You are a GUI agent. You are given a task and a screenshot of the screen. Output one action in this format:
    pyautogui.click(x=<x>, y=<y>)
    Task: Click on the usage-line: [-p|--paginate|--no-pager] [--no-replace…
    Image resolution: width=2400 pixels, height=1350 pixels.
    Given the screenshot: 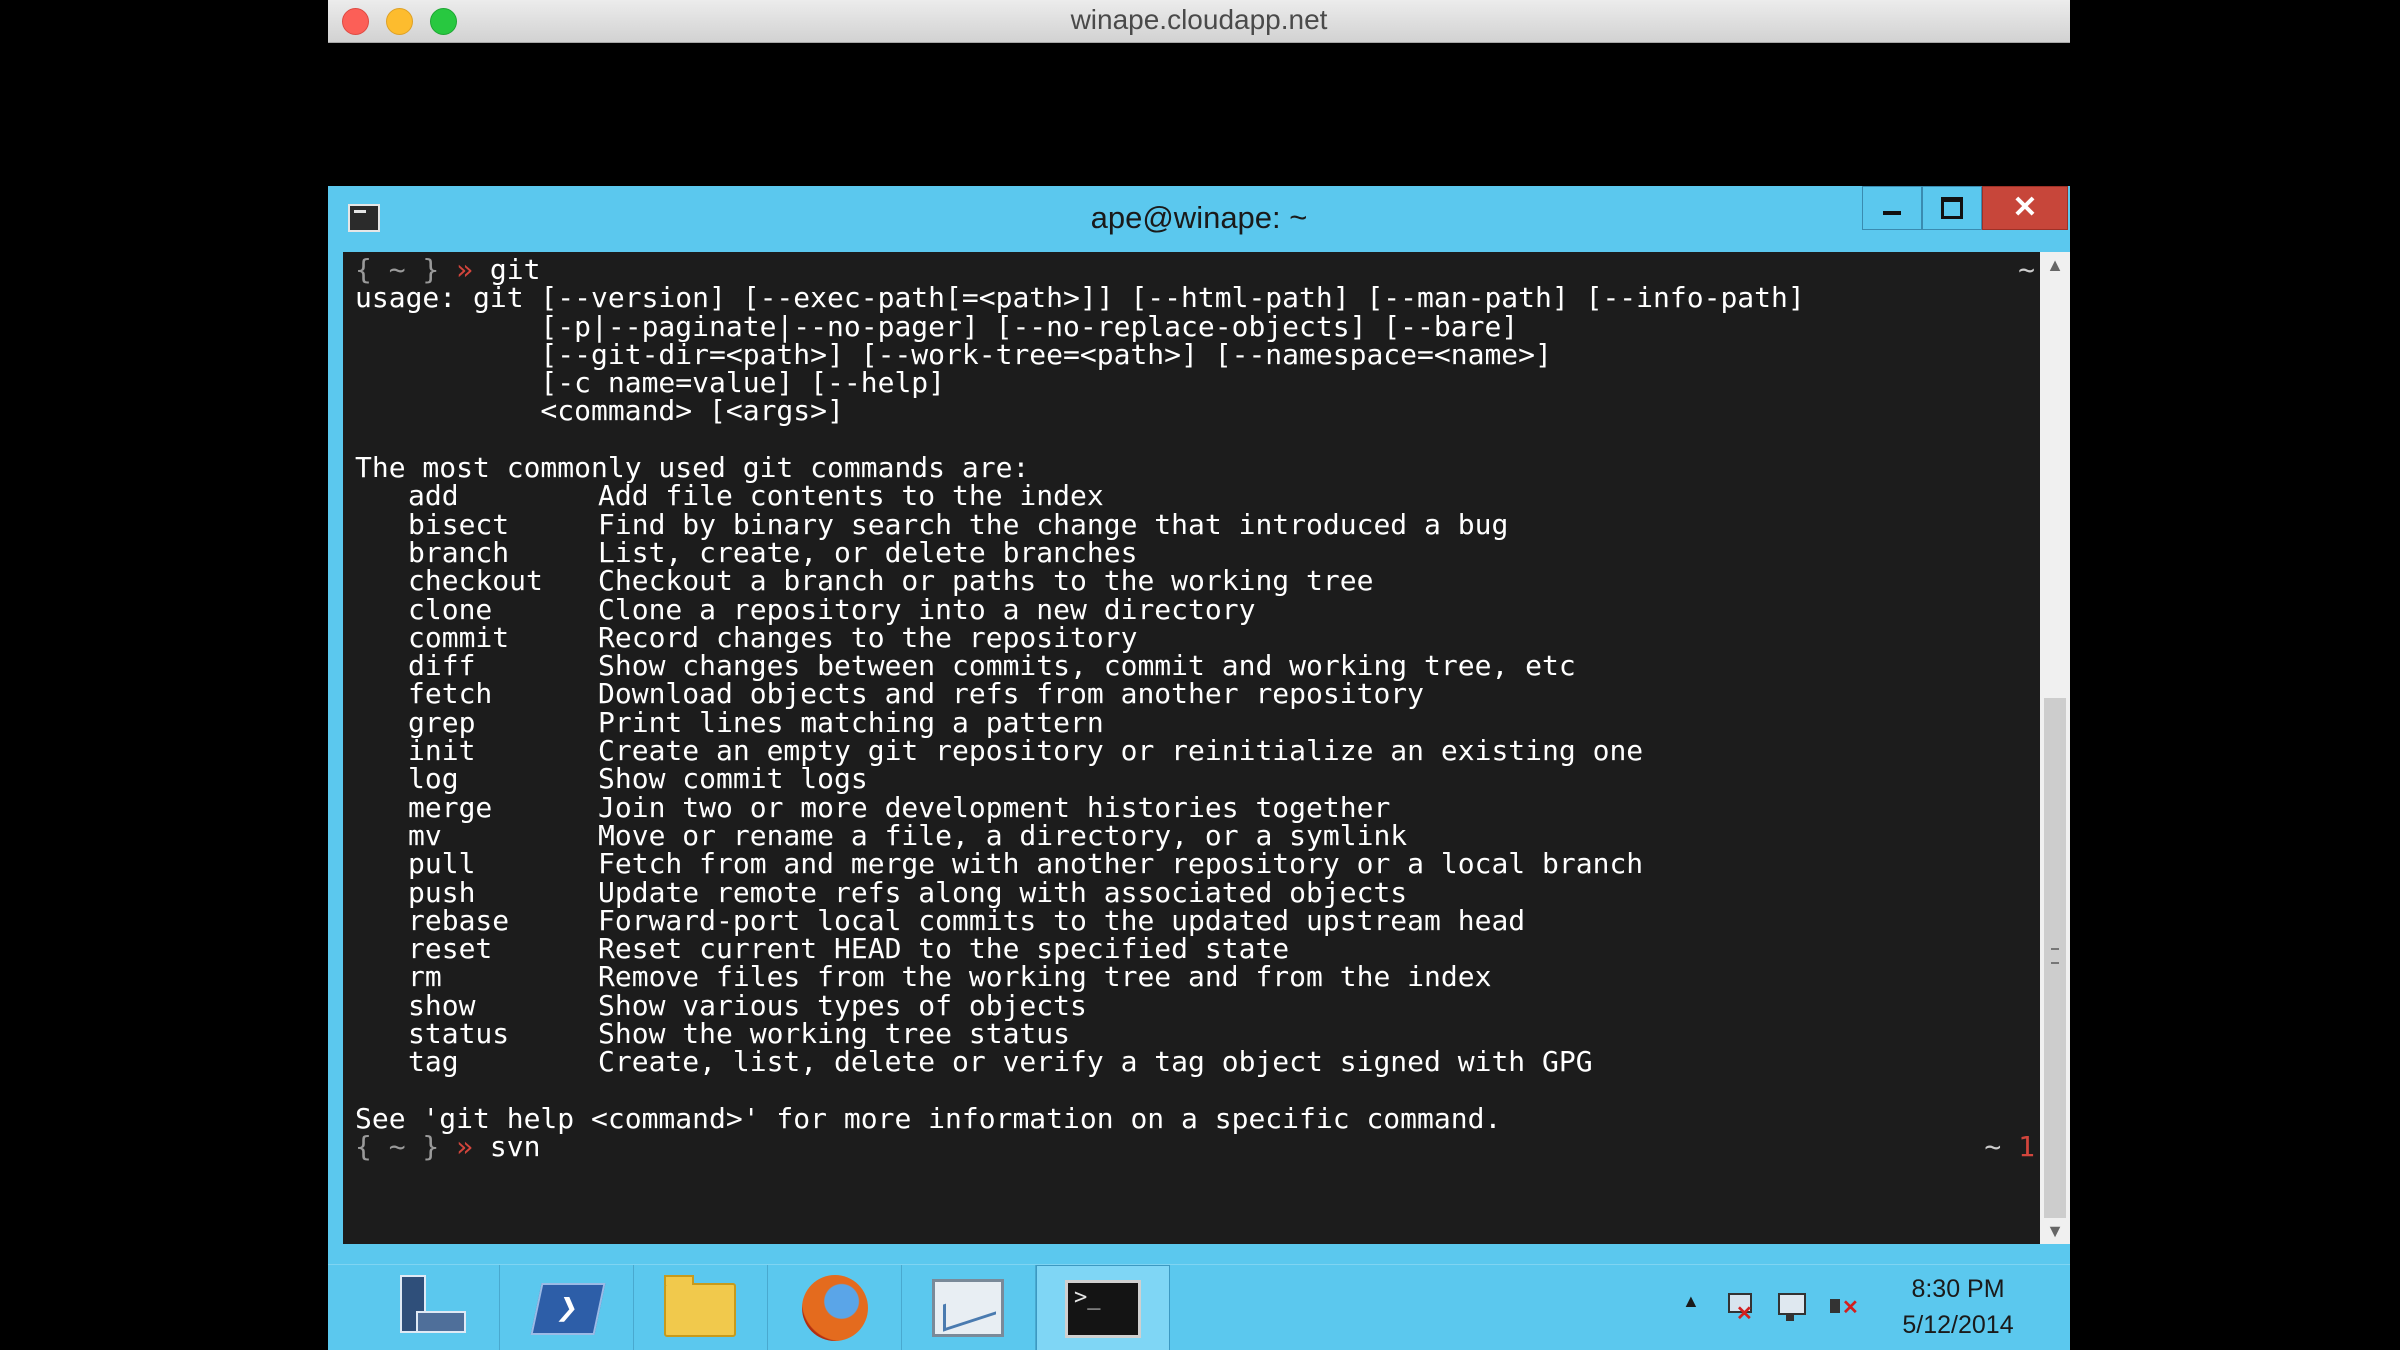 What is the action you would take?
    pyautogui.click(x=937, y=326)
    